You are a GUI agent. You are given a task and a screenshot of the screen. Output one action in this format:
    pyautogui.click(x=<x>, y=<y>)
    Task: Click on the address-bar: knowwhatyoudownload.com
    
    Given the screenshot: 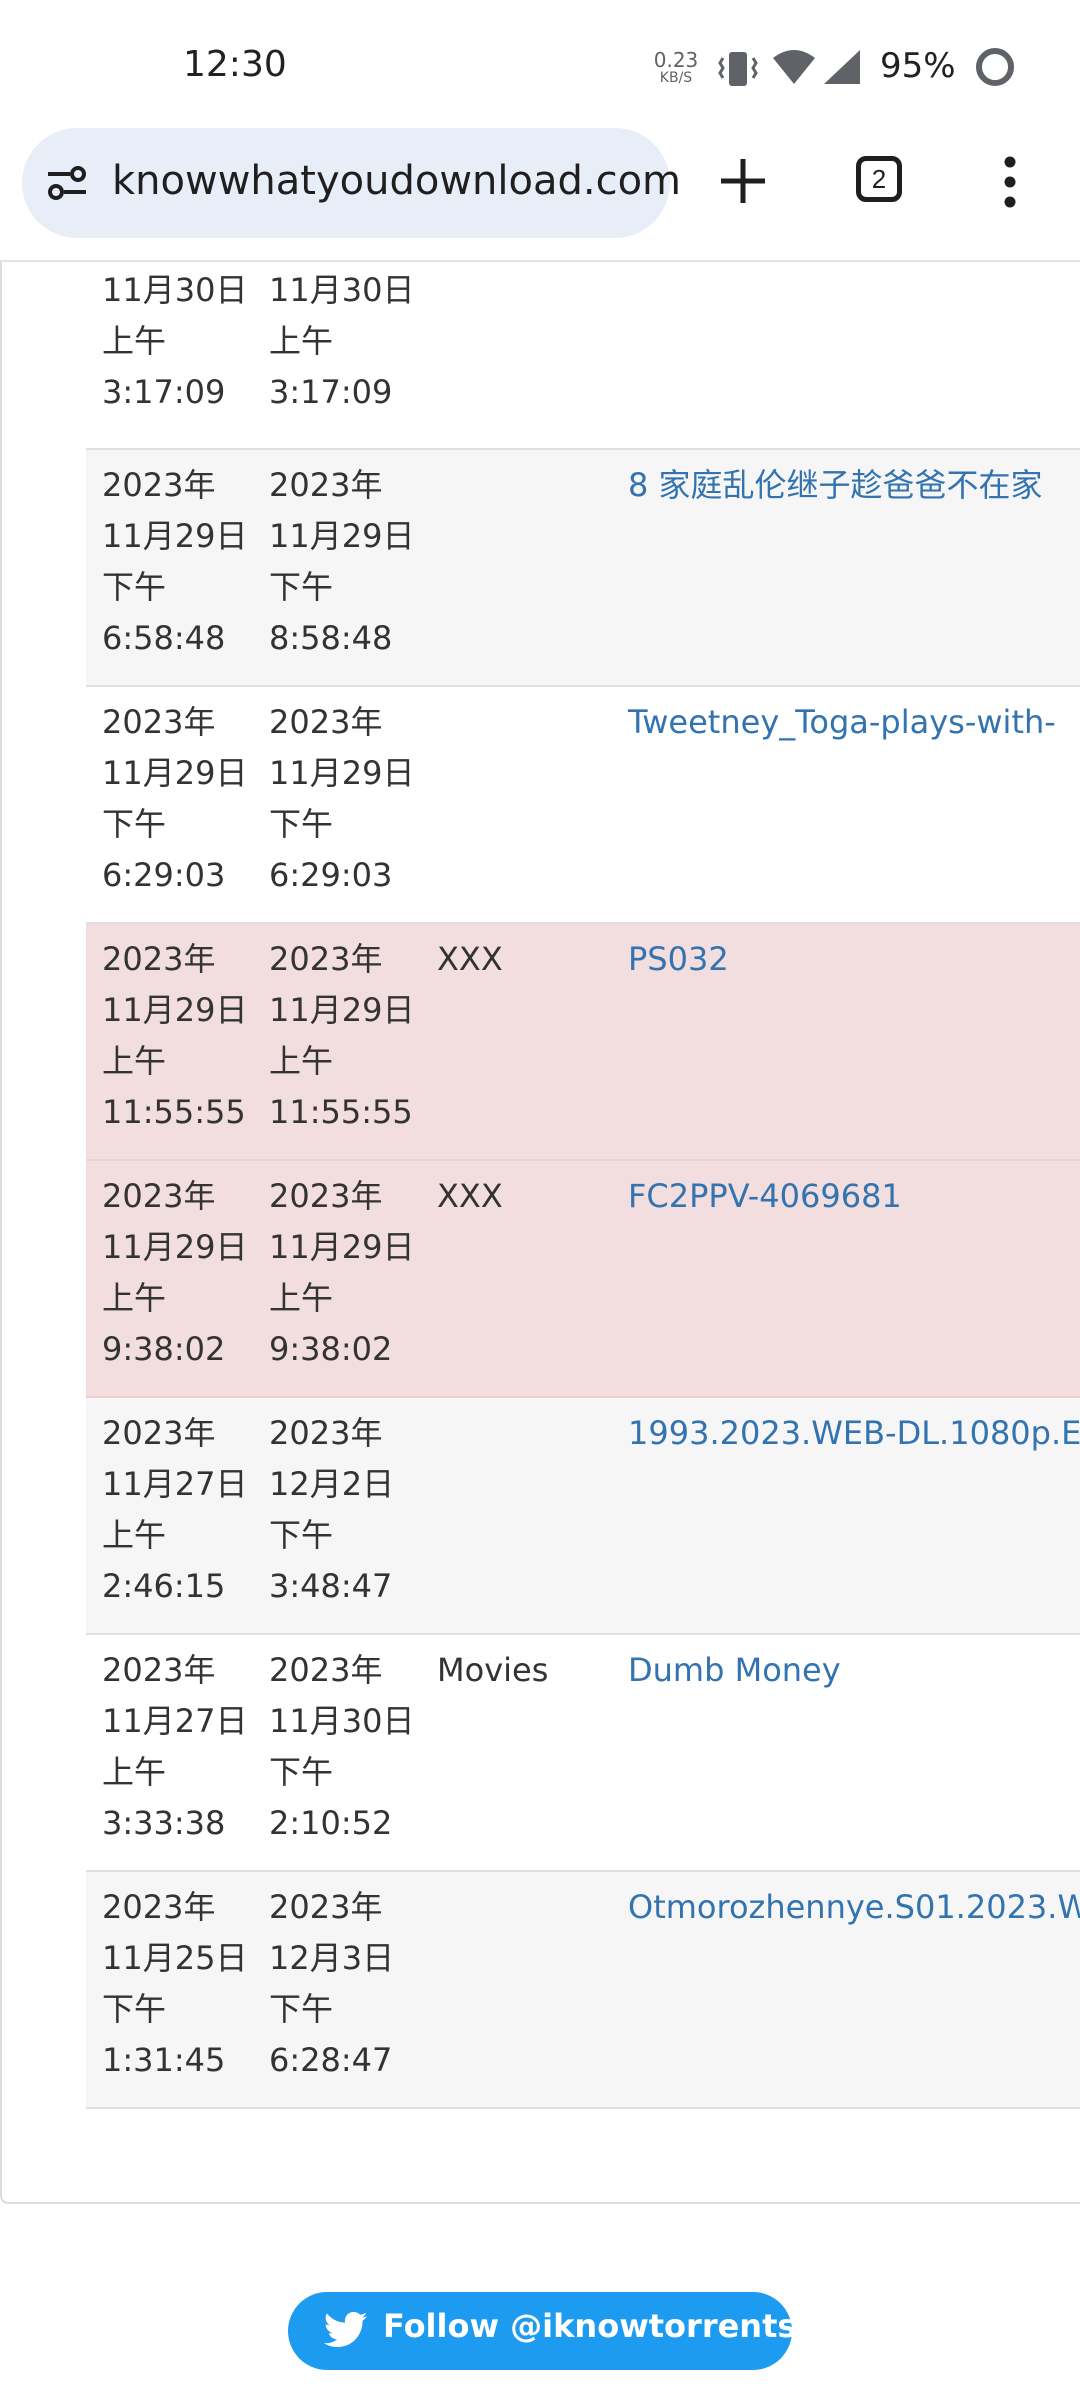 What is the action you would take?
    pyautogui.click(x=351, y=183)
    